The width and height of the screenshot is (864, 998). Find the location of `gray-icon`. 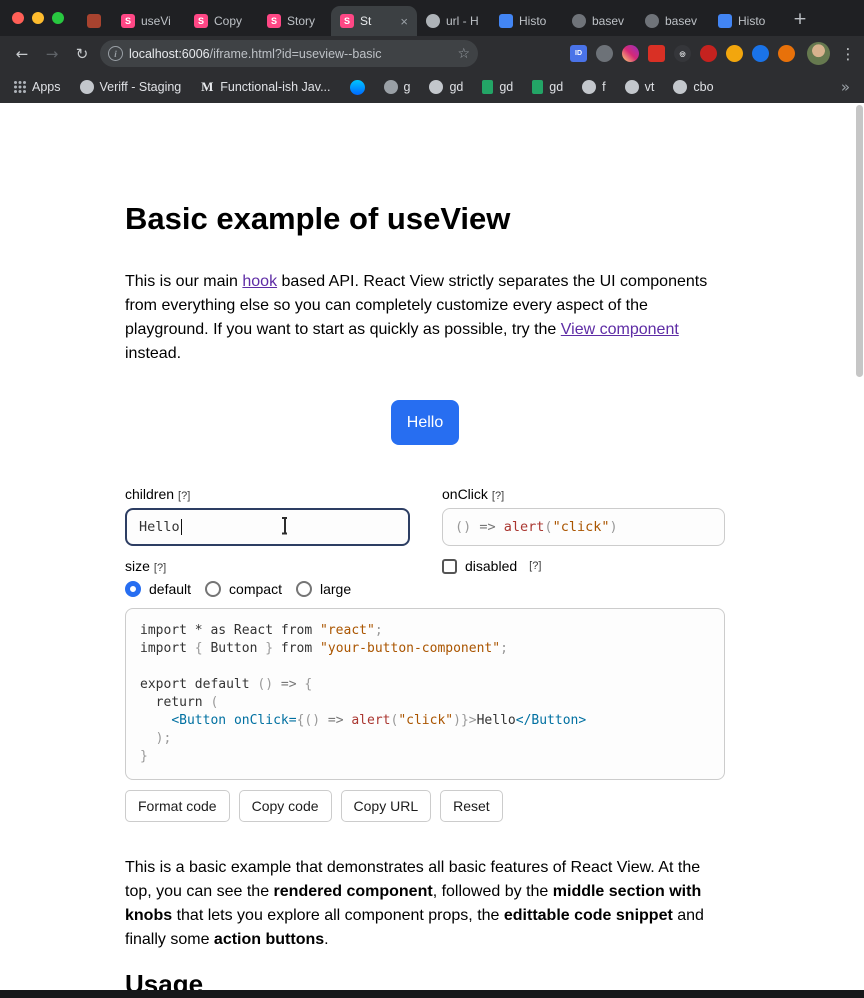

gray-icon is located at coordinates (390, 87).